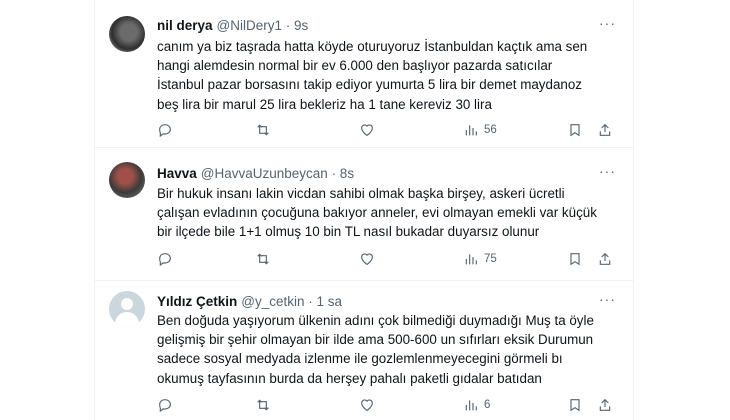 The image size is (730, 420). What do you see at coordinates (387, 405) in the screenshot?
I see `tweet-actions: 6` at bounding box center [387, 405].